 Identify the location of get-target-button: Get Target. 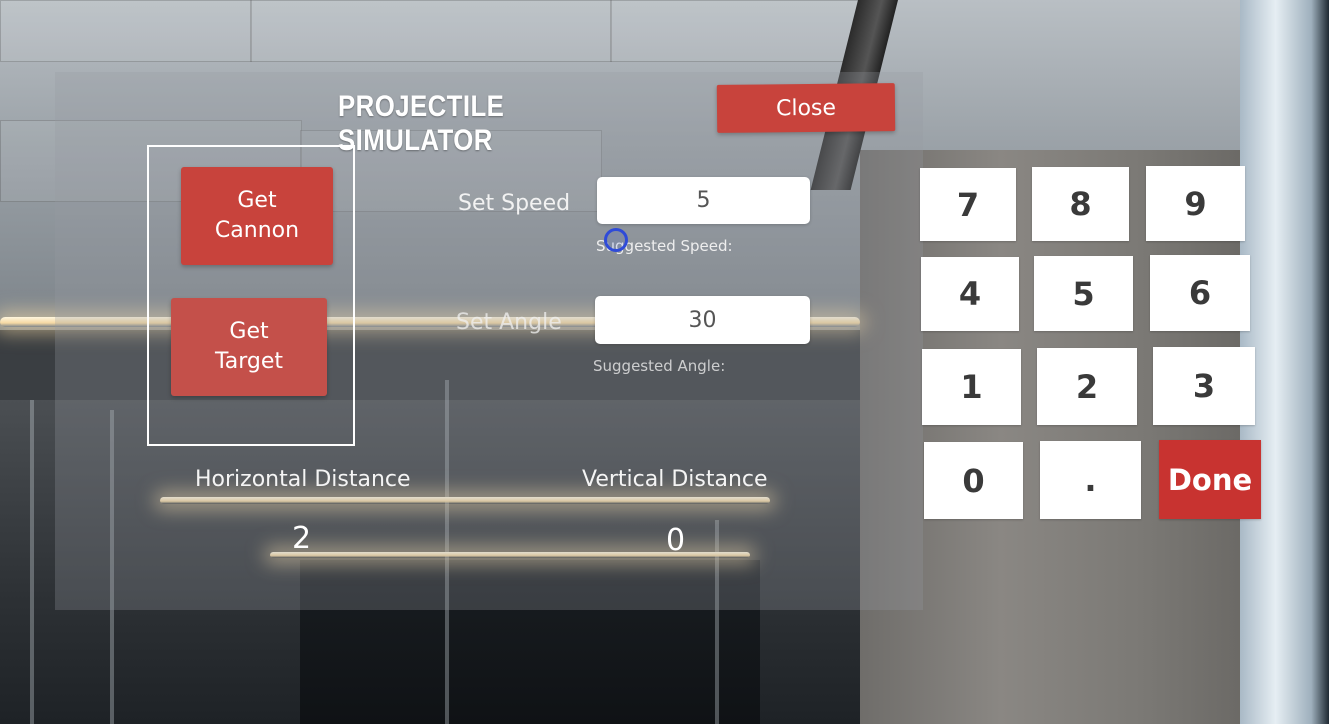
(249, 347).